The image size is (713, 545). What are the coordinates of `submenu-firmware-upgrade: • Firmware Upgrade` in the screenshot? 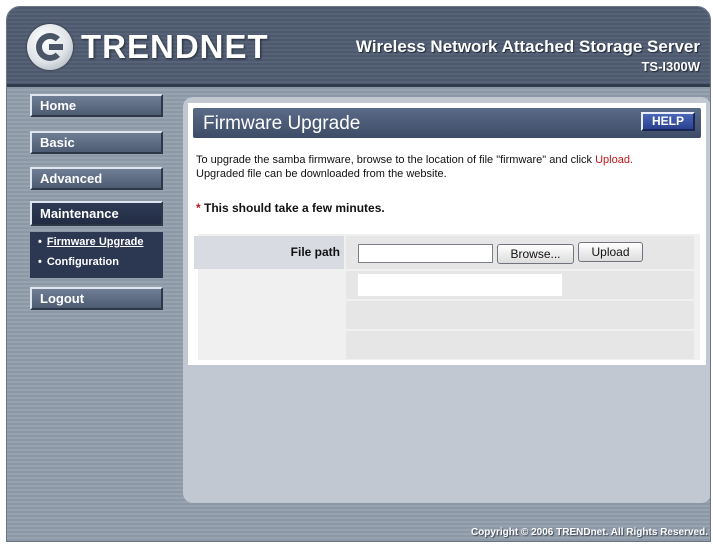 It's located at (90, 242).